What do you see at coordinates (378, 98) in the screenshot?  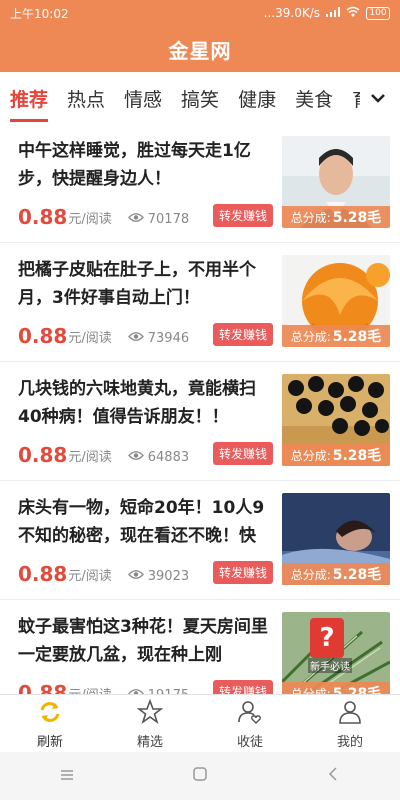 I see `chevron-down-icon` at bounding box center [378, 98].